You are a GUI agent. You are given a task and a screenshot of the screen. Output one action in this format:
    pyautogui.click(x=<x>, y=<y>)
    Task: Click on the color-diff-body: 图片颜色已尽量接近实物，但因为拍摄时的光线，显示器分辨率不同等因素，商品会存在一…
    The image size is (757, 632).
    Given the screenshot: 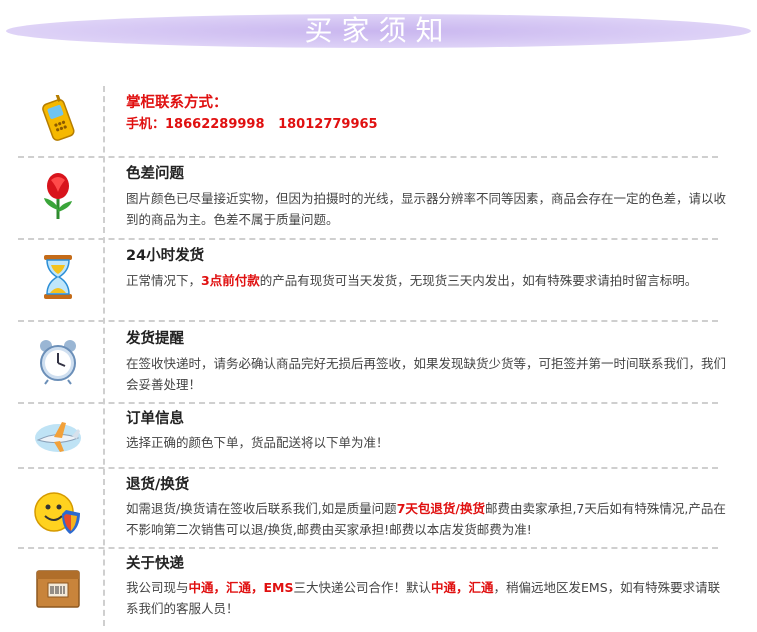 What is the action you would take?
    pyautogui.click(x=426, y=209)
    